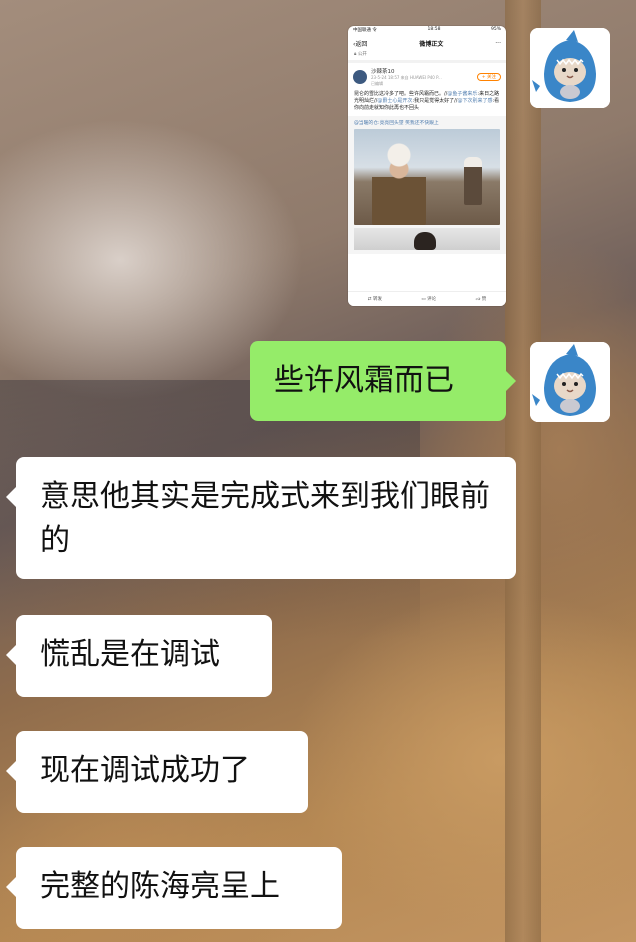  Describe the element at coordinates (431, 44) in the screenshot. I see `screenshot-page-title: 微博正文` at that location.